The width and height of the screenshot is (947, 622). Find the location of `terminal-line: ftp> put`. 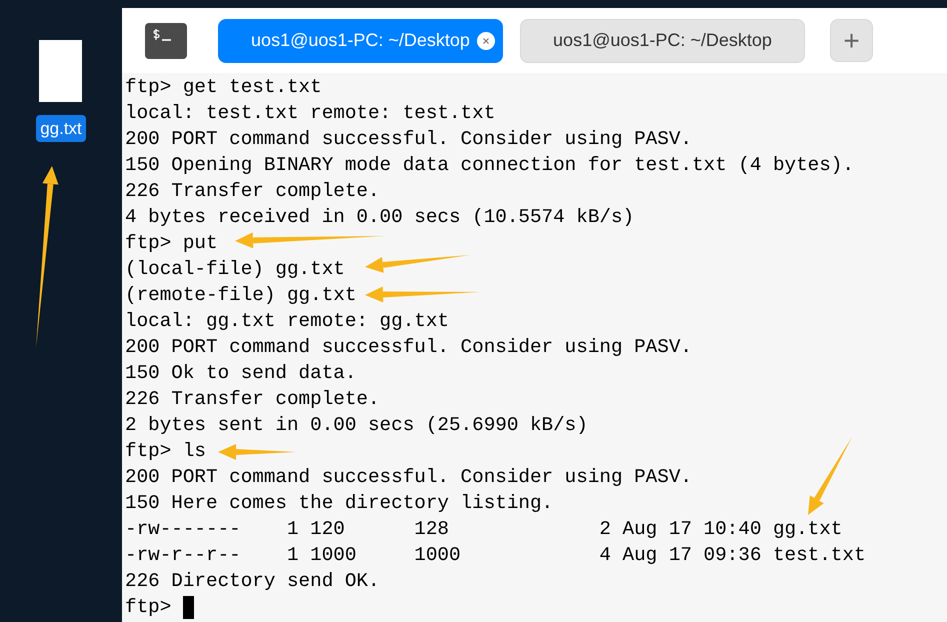

terminal-line: ftp> put is located at coordinates (171, 243).